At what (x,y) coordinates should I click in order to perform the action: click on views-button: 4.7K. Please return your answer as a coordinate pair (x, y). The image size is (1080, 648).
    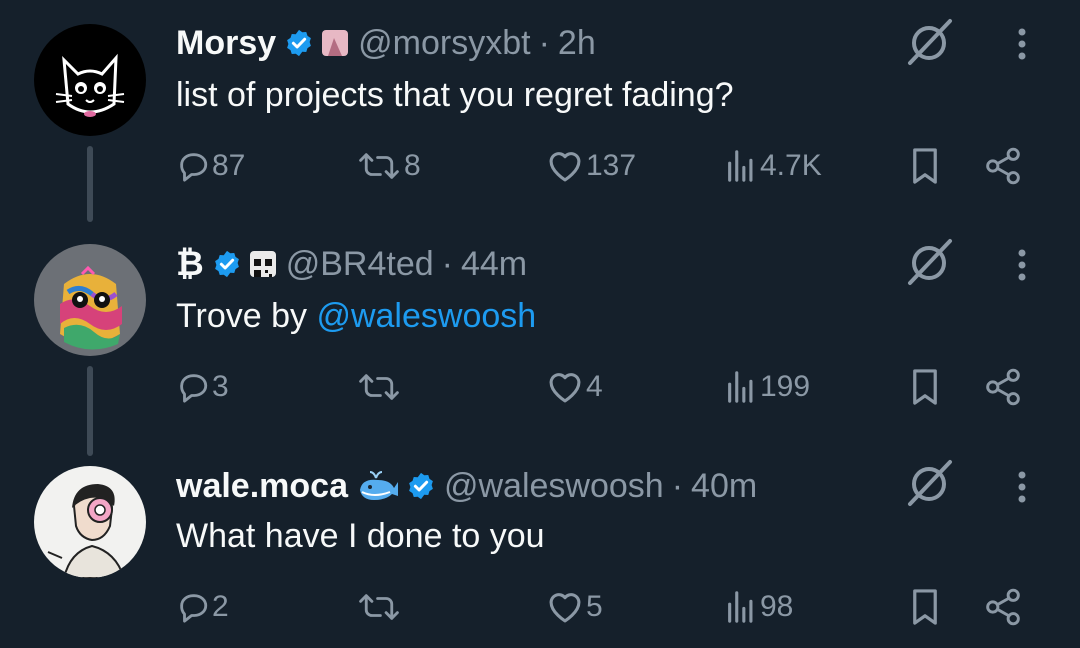
    Looking at the image, I should click on (773, 166).